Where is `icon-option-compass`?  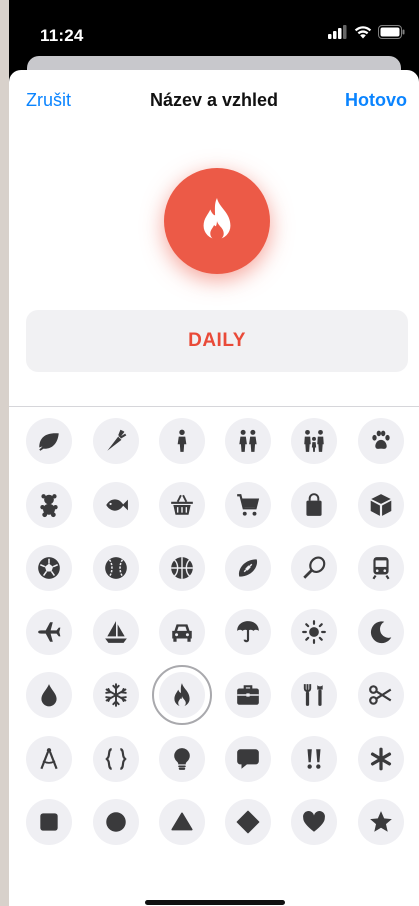
icon-option-compass is located at coordinates (49, 758).